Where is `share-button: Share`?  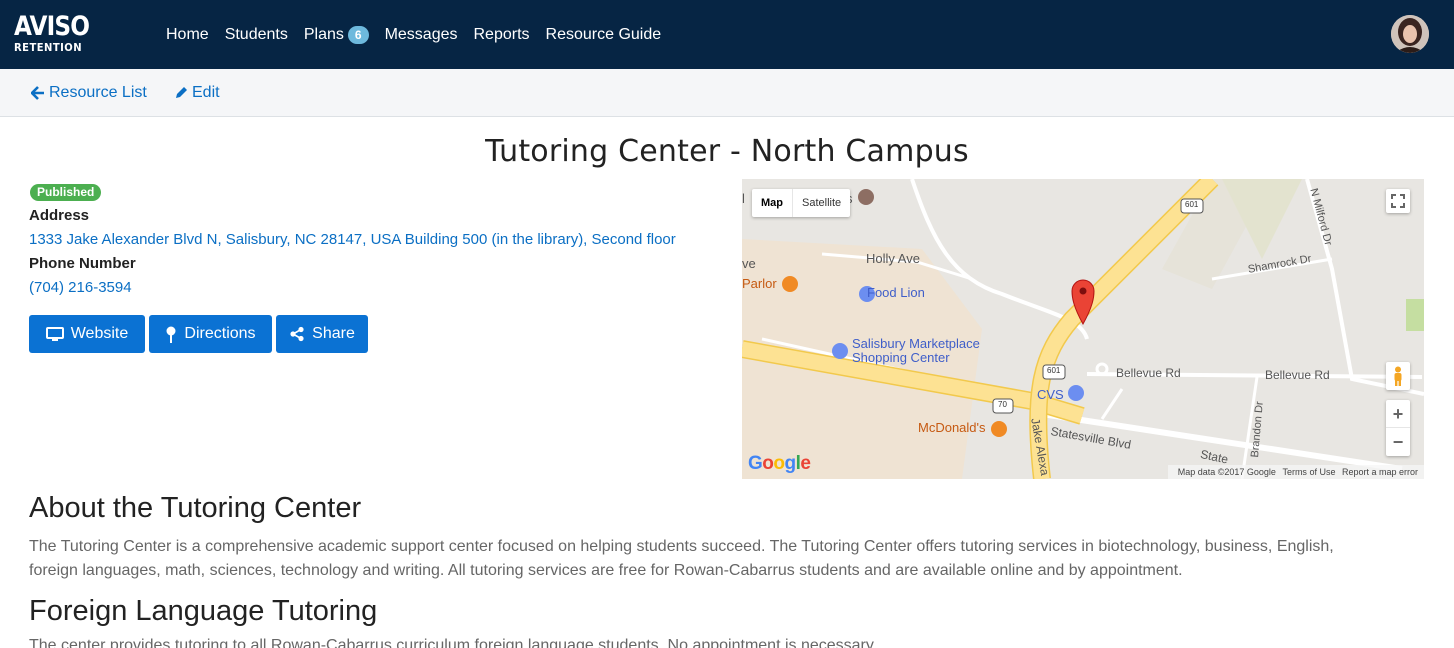
share-button: Share is located at coordinates (322, 334).